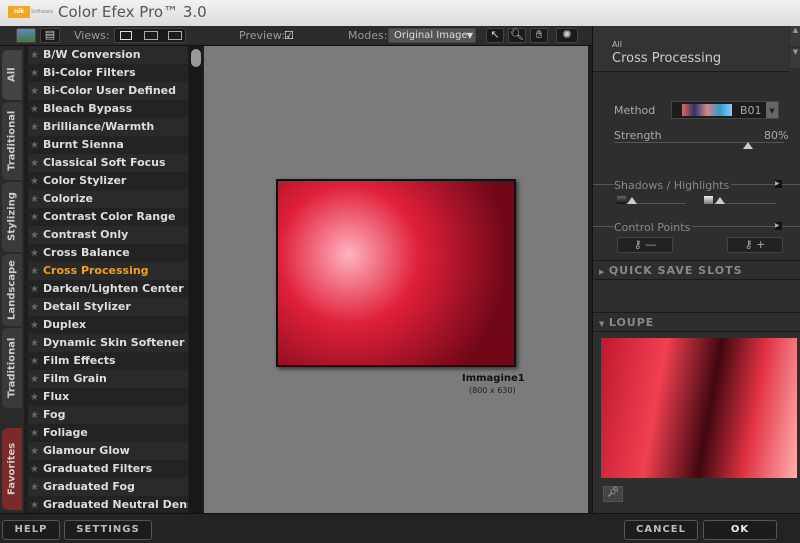  I want to click on filter-item: ★ Brilliance/Warmth, so click(108, 127).